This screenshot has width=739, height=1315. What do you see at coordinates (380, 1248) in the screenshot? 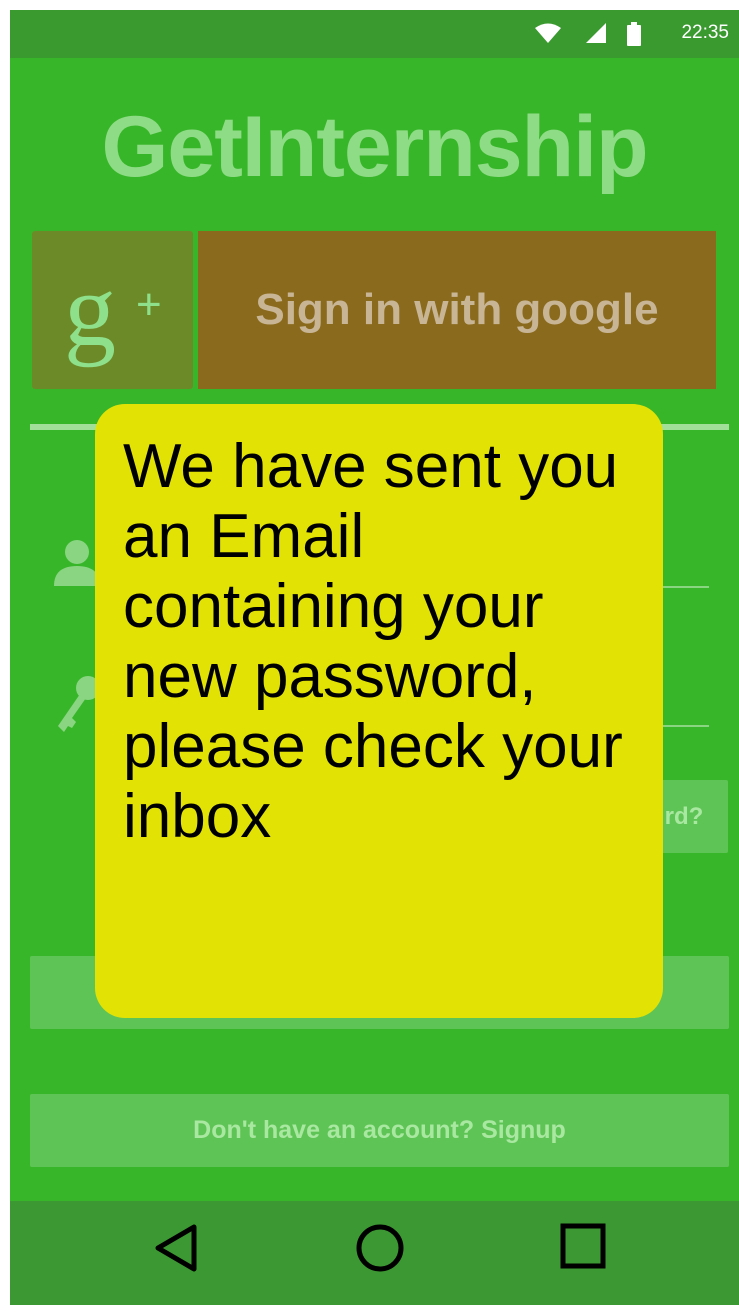
I see `home-icon` at bounding box center [380, 1248].